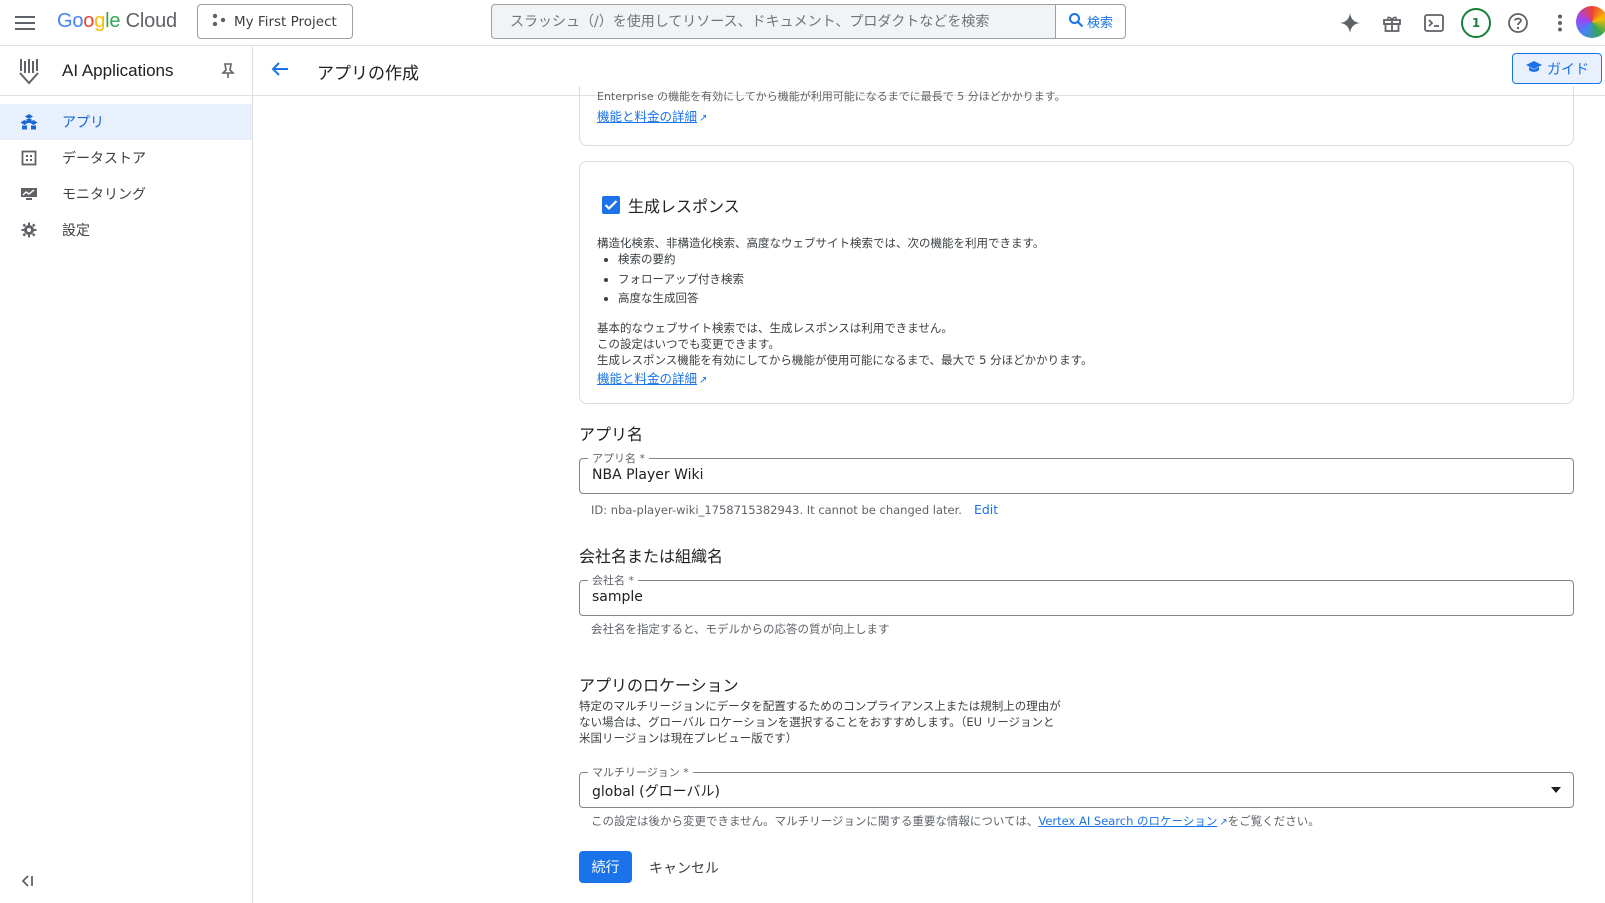 The width and height of the screenshot is (1605, 903). Describe the element at coordinates (1076, 594) in the screenshot. I see `company-name-field: 会社名 * sample` at that location.